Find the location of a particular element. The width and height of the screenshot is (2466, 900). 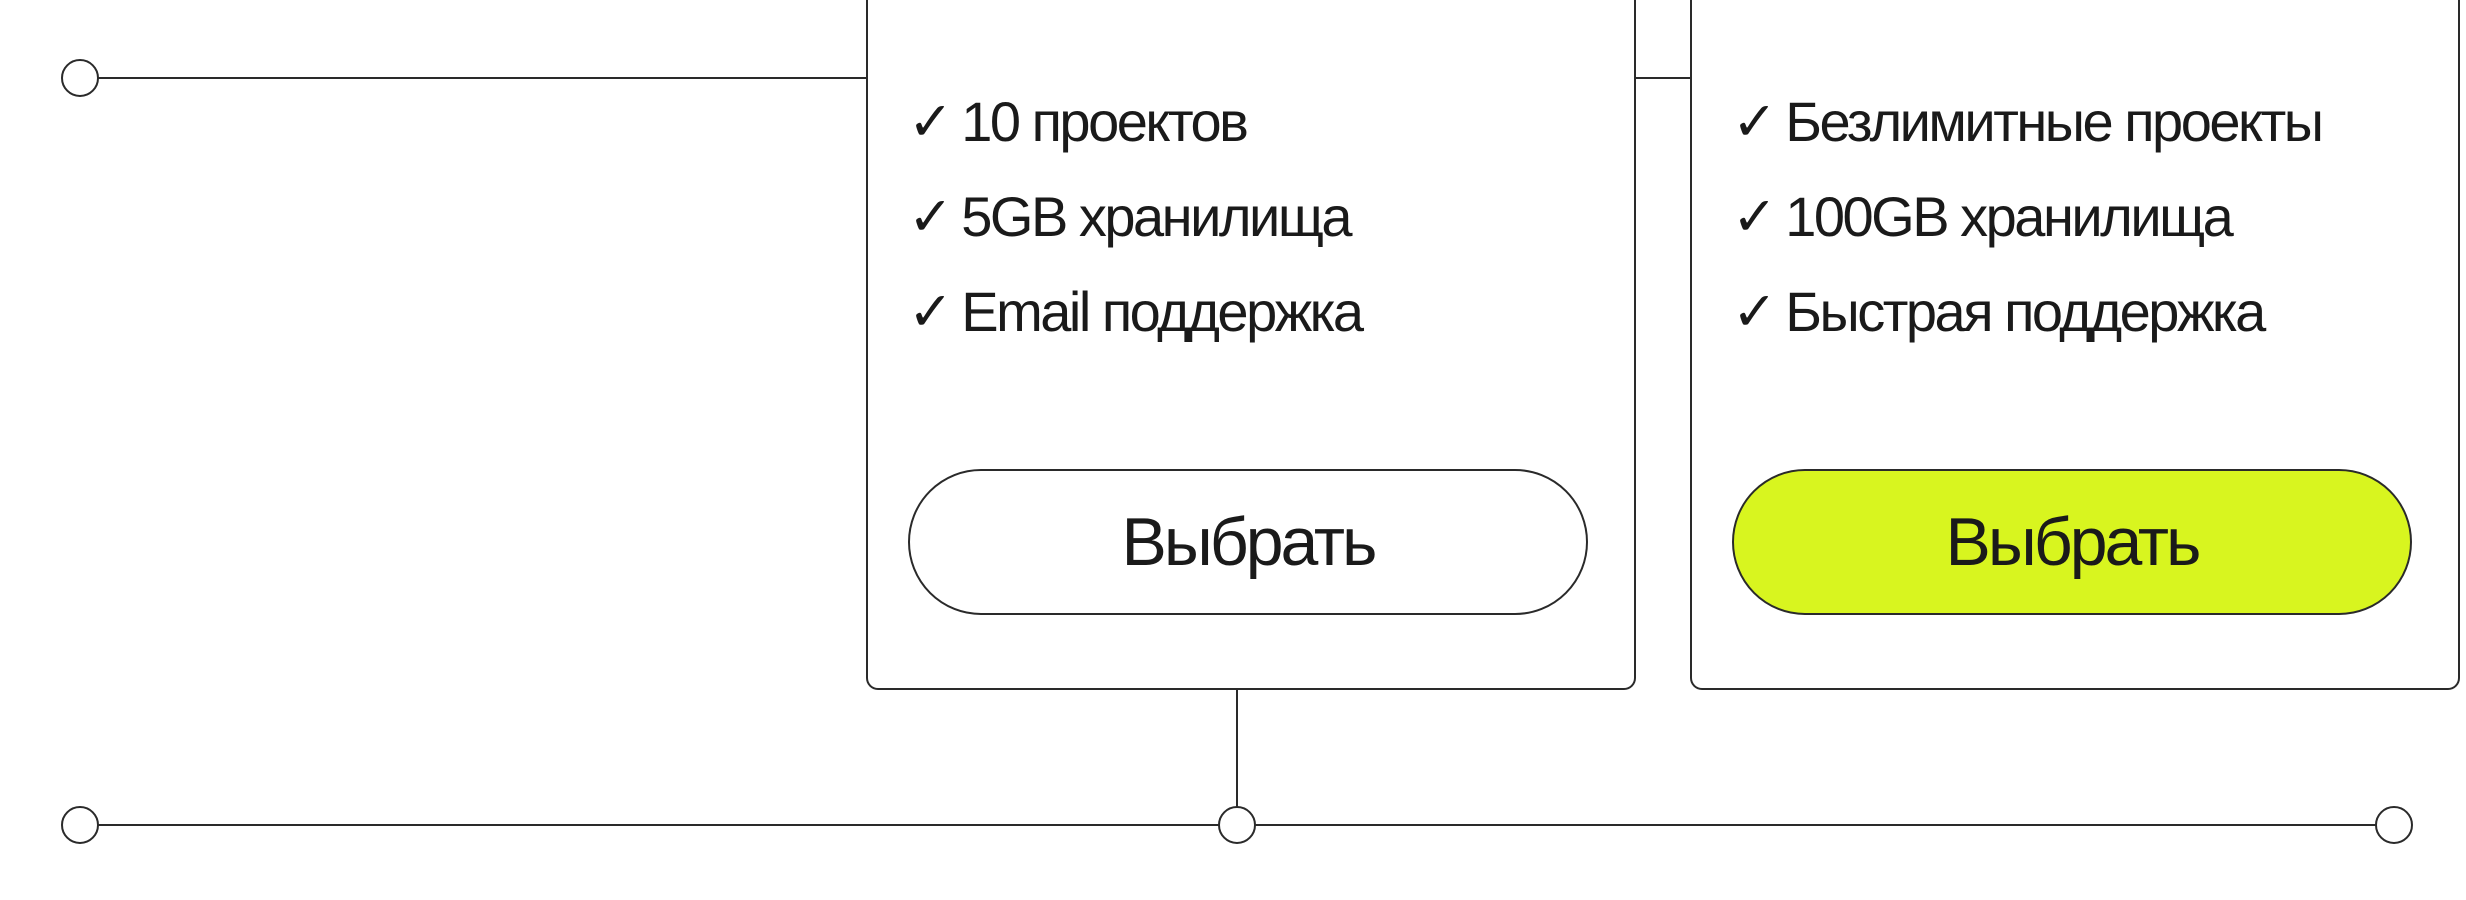

plan-feature-label: 5GB хранилища is located at coordinates (1156, 216).